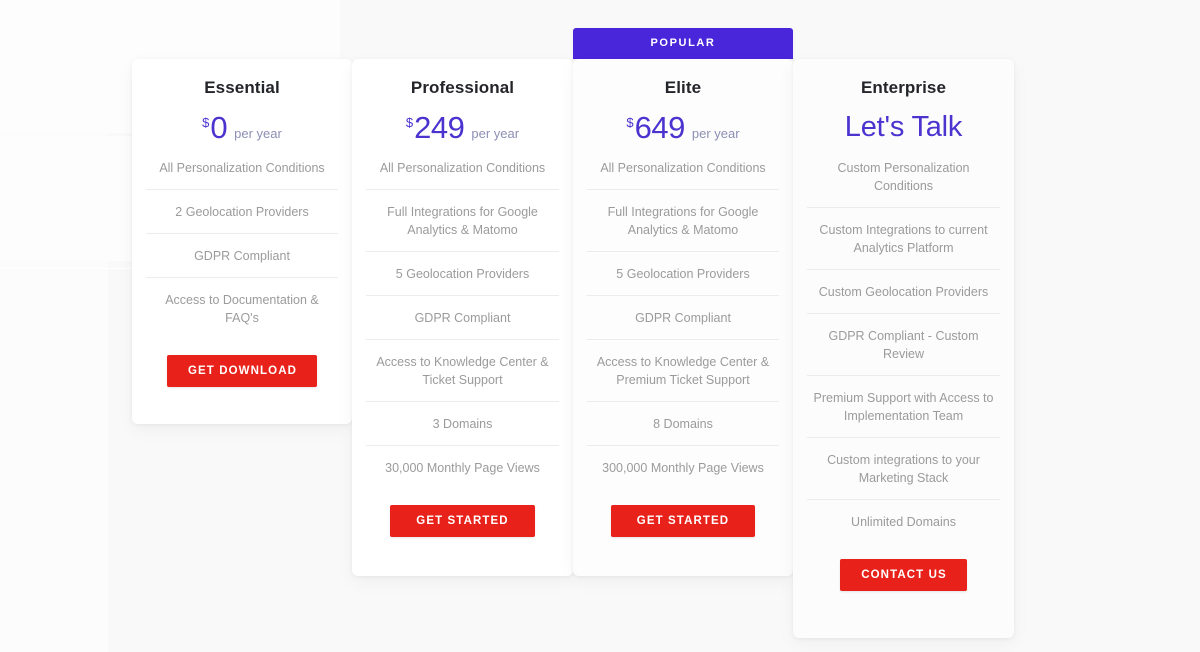 The width and height of the screenshot is (1200, 652). Describe the element at coordinates (439, 127) in the screenshot. I see `price-amount: 249` at that location.